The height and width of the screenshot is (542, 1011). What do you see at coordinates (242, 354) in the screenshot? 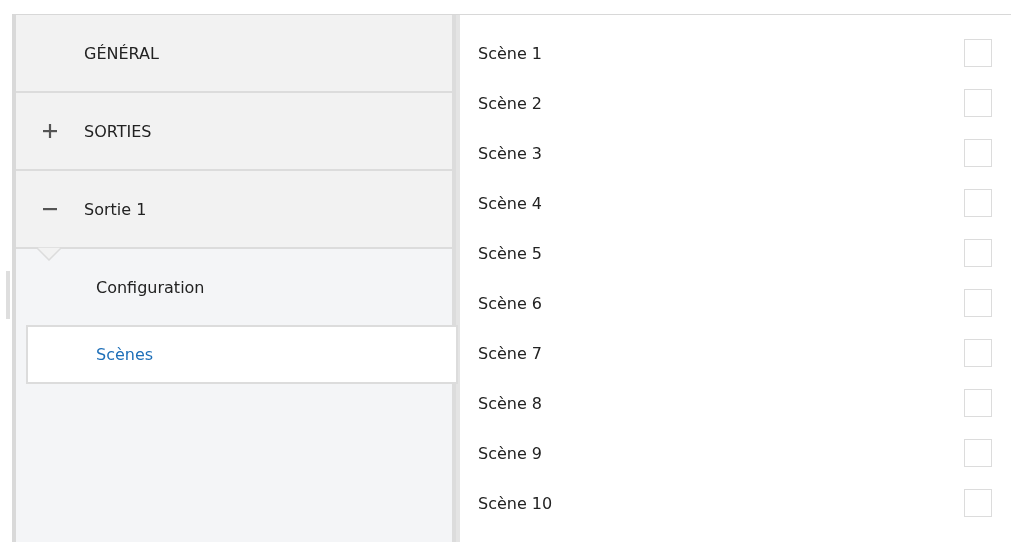
I see `sidebar-subitem: Scènes` at bounding box center [242, 354].